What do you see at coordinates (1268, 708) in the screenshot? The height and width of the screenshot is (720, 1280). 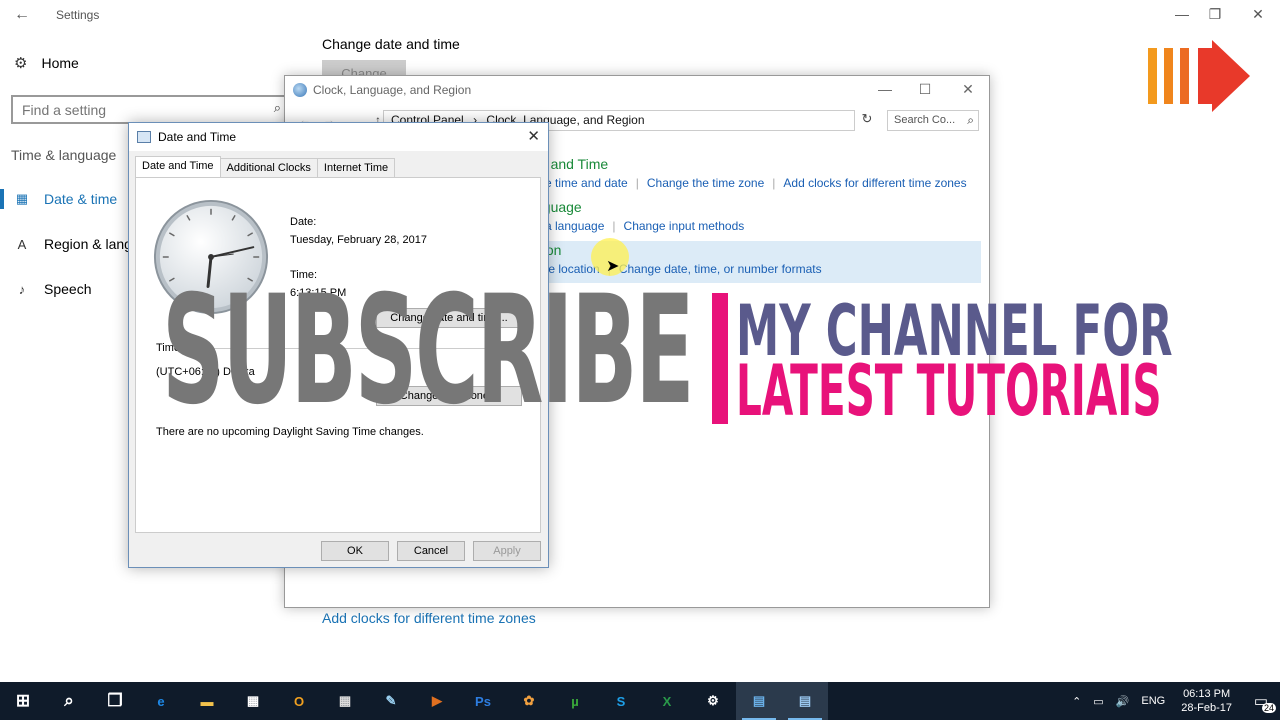 I see `notification-count: 24` at bounding box center [1268, 708].